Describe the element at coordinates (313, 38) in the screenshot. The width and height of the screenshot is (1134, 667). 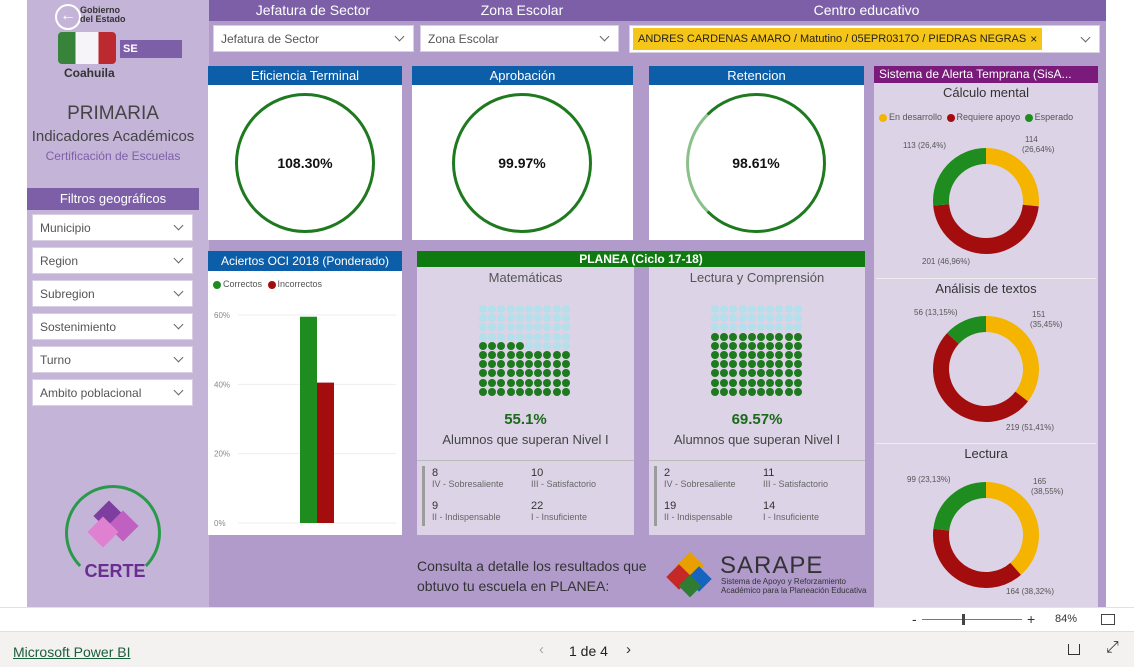
I see `jefatura-dropdown: Jefatura de Sector` at that location.